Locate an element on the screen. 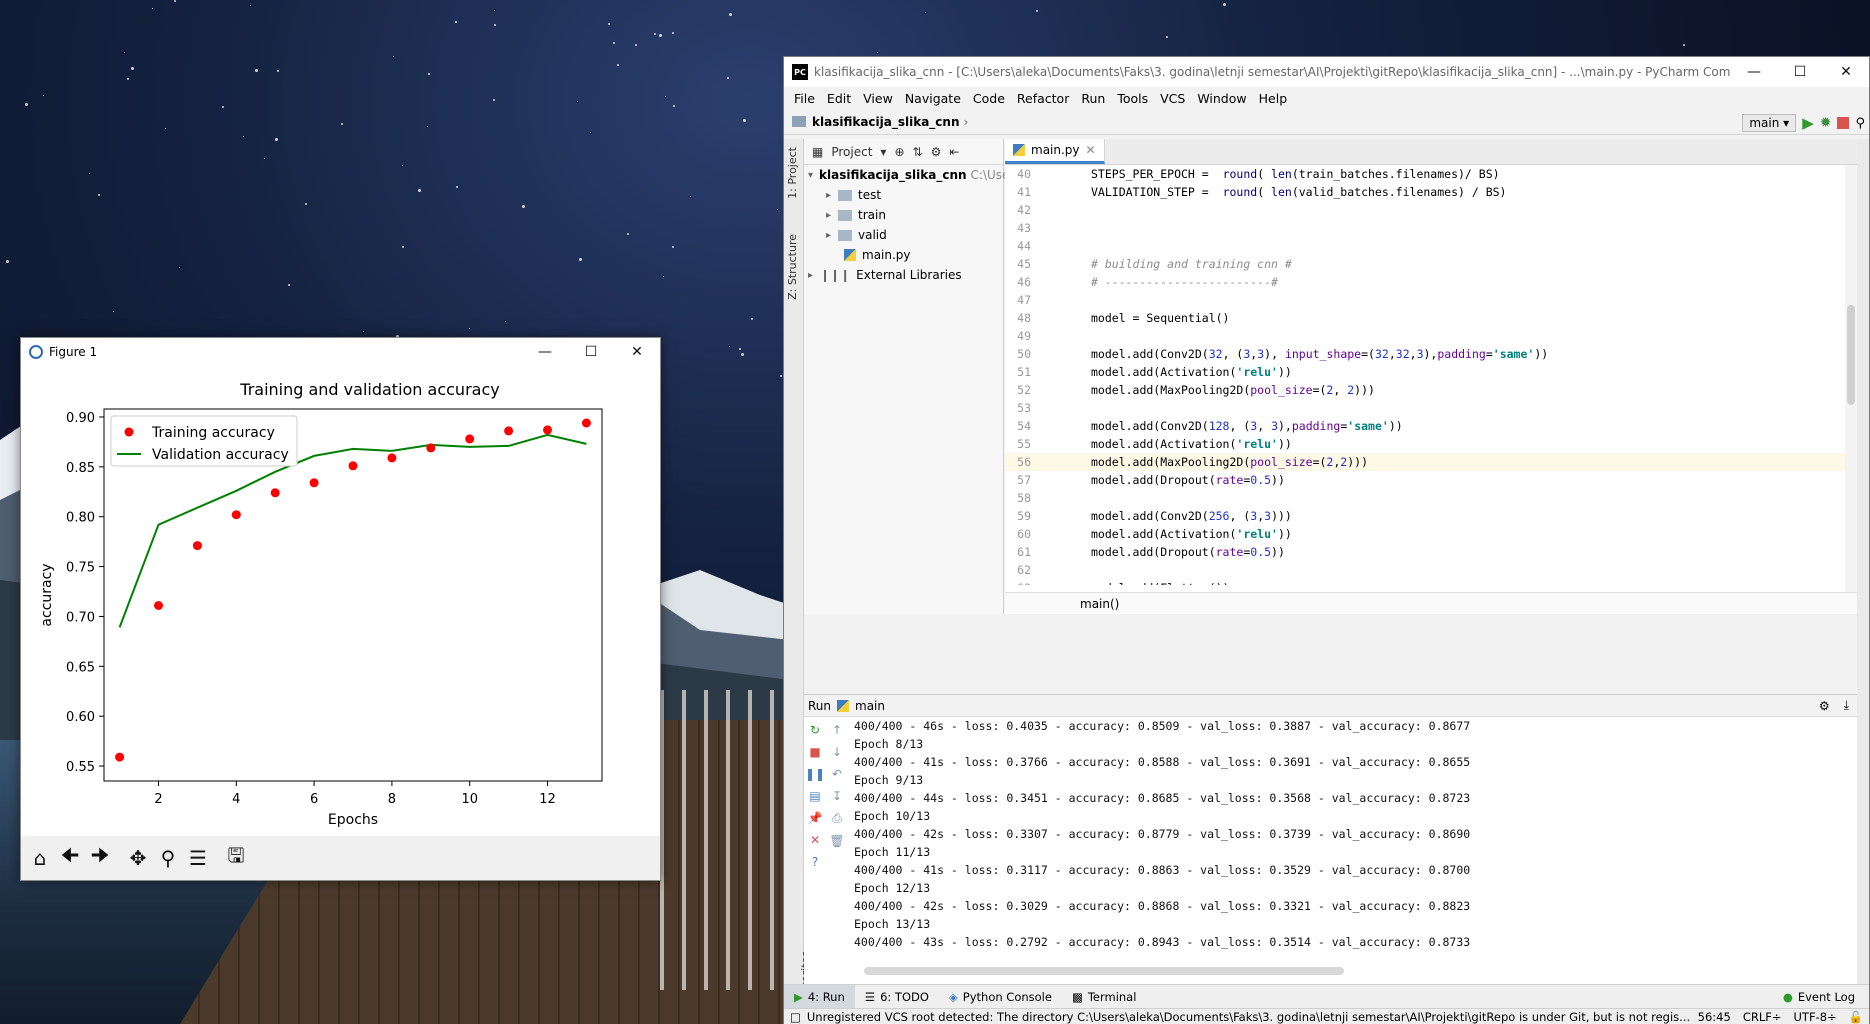  menu-refactor: Refactor is located at coordinates (1043, 98).